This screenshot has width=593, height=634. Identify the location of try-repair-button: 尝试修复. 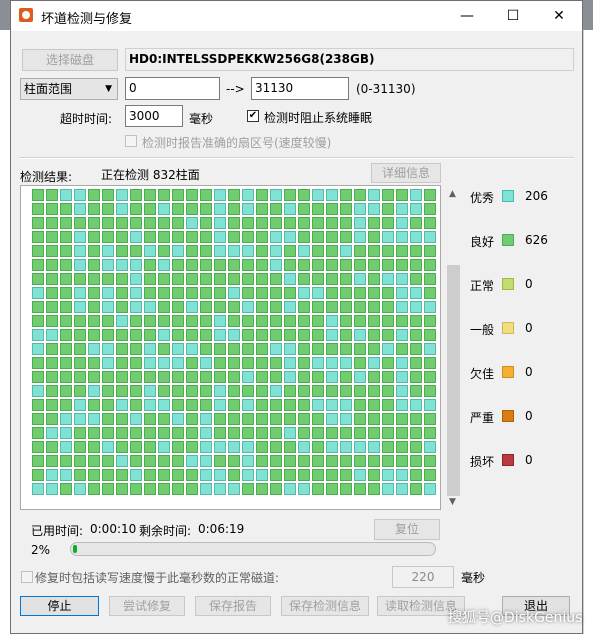
(147, 606).